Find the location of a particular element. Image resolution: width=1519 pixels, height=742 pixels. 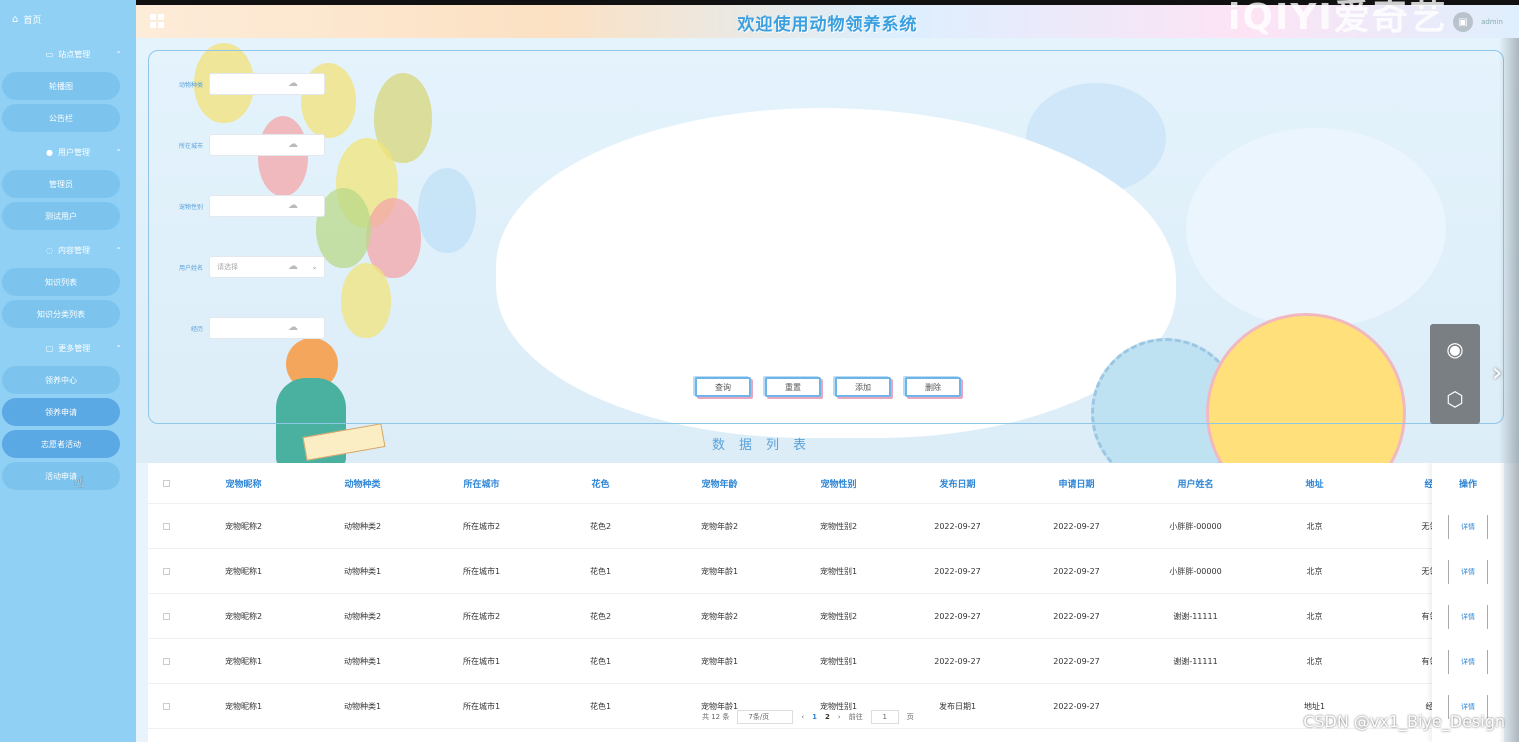

group-site-label: 站点管理 is located at coordinates (74, 54).